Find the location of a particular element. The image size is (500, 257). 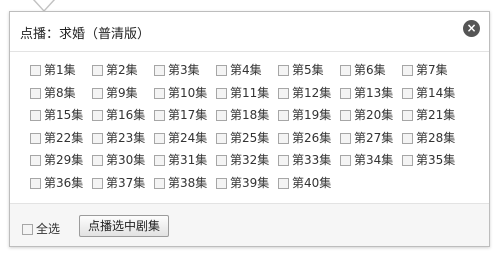

episode-checkbox-item: 第2集 is located at coordinates (123, 73).